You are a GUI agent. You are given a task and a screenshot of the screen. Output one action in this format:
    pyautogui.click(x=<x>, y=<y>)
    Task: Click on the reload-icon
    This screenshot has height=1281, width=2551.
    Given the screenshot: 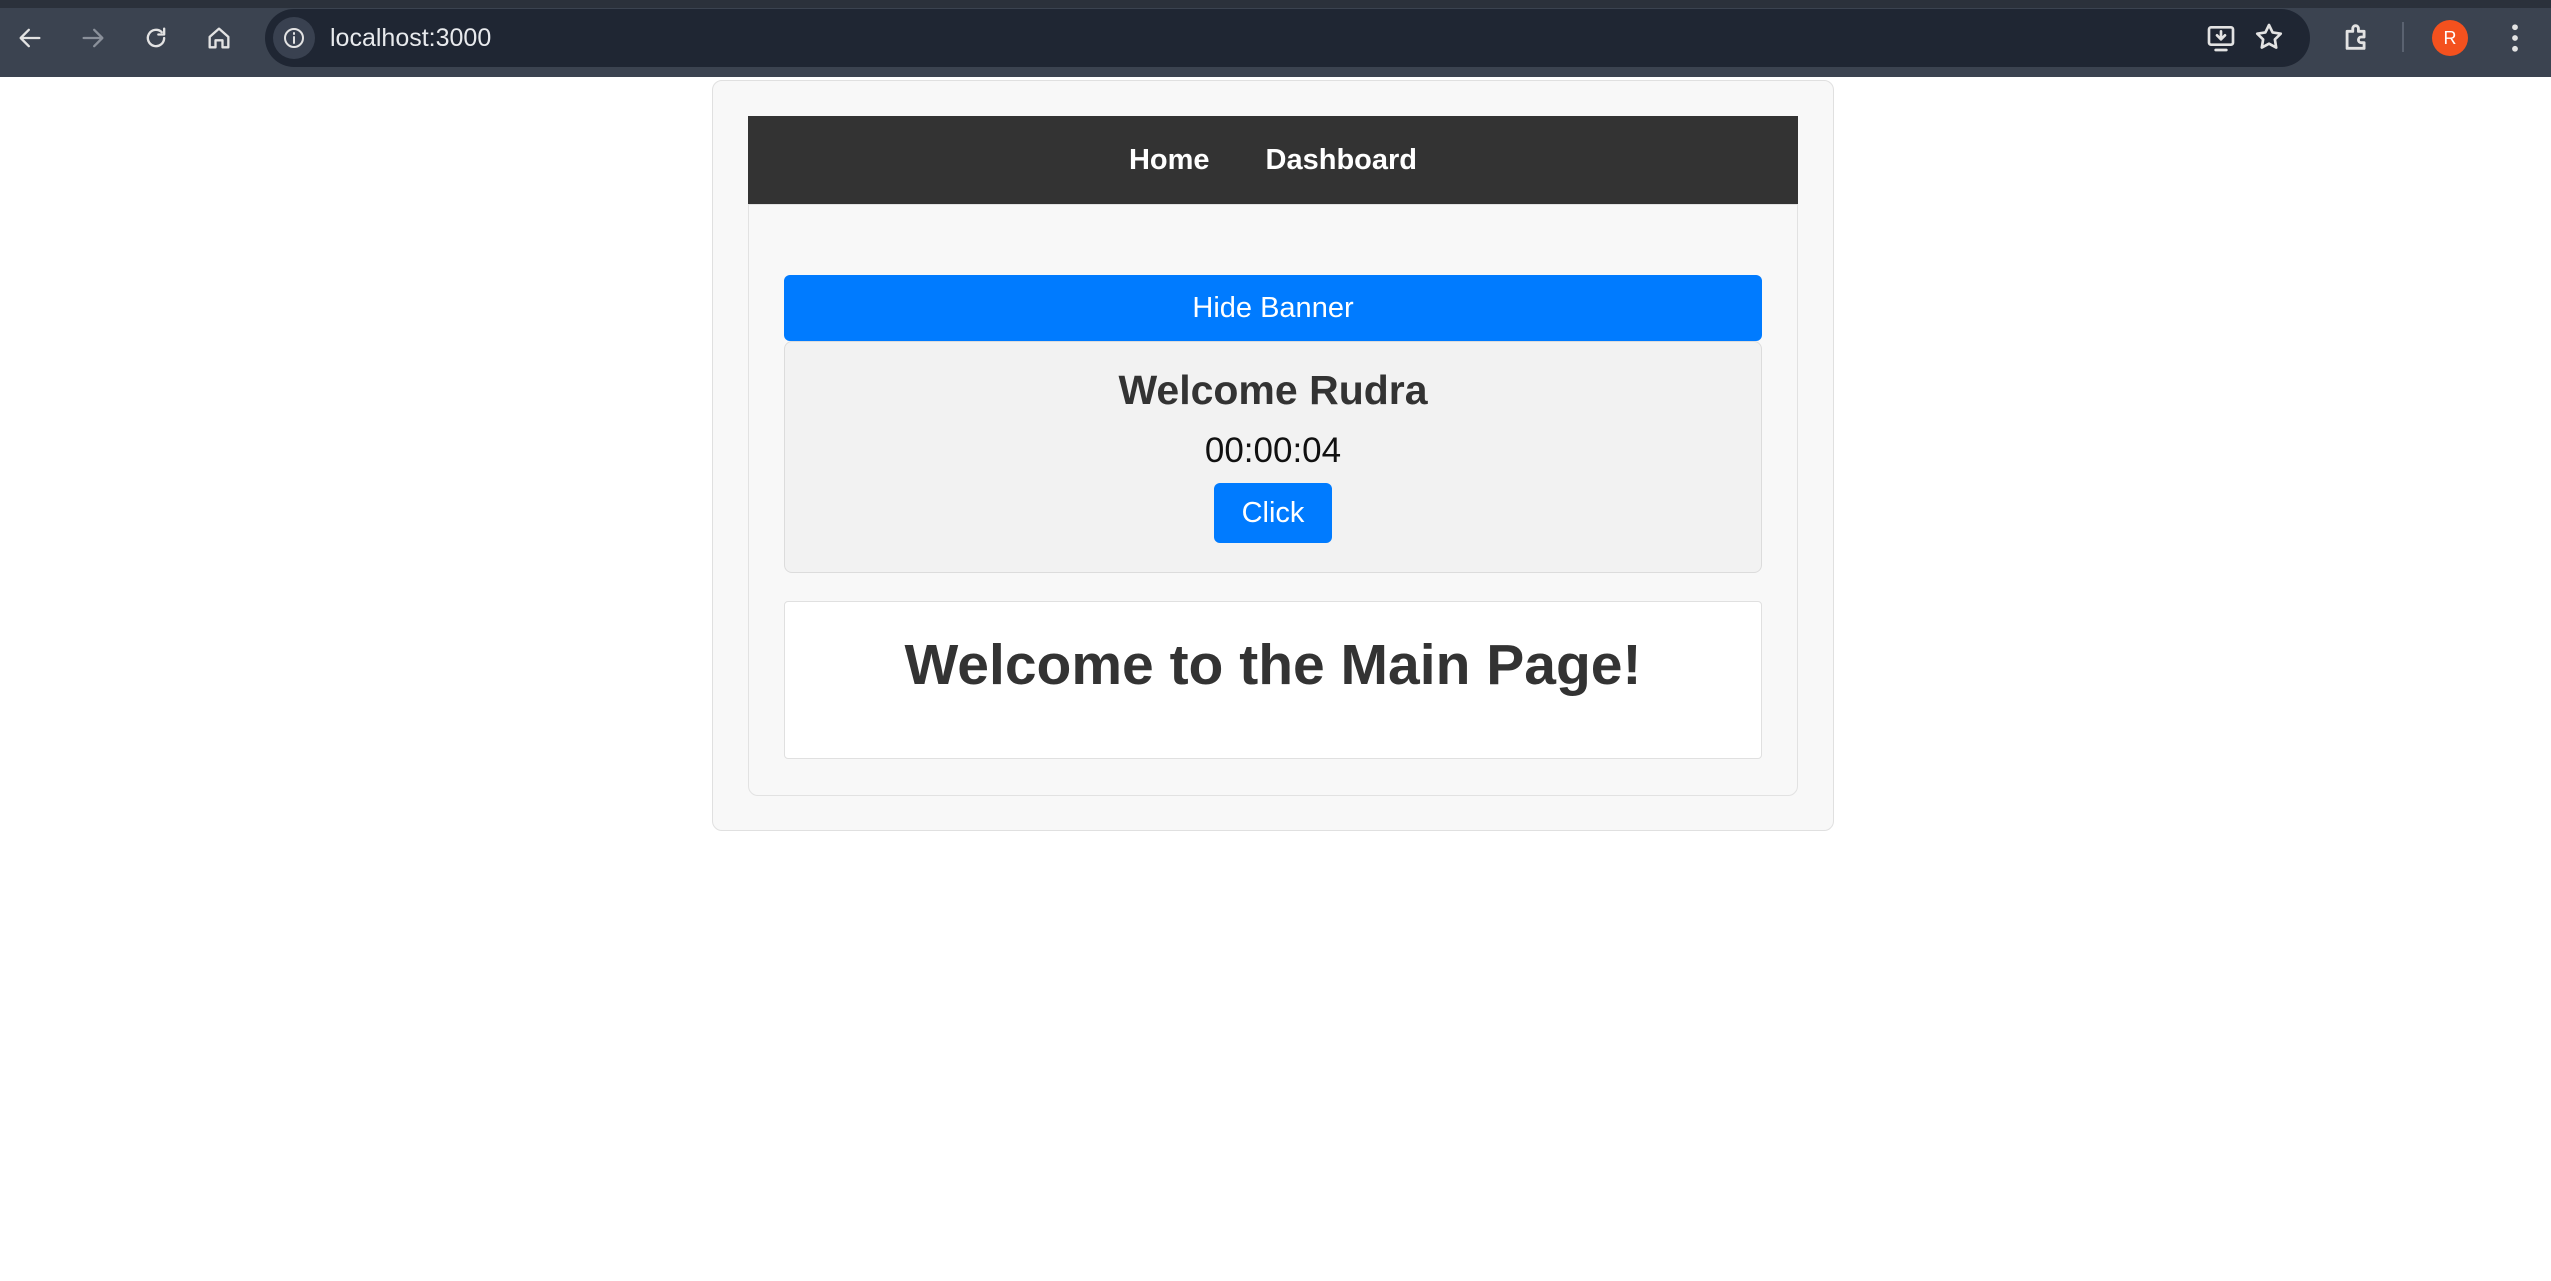 What is the action you would take?
    pyautogui.click(x=156, y=37)
    